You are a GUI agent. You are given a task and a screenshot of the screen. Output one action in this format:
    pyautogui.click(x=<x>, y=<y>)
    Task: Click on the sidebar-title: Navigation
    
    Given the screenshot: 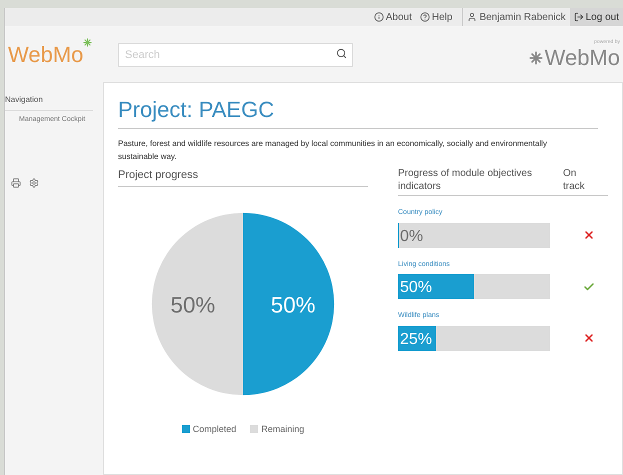 What is the action you would take?
    pyautogui.click(x=49, y=102)
    